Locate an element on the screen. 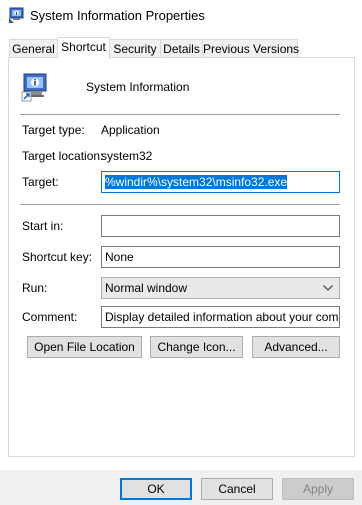 This screenshot has height=505, width=362. target-location-value: system32 is located at coordinates (127, 156).